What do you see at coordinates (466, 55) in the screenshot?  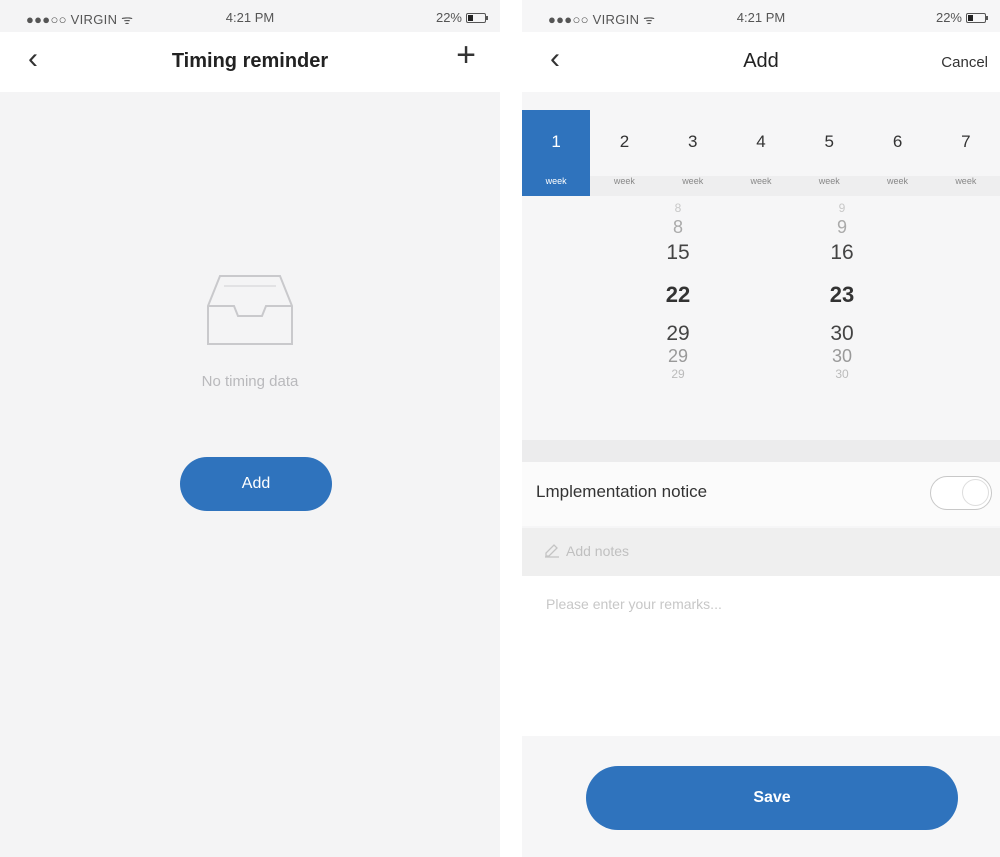 I see `add-plus-icon: +` at bounding box center [466, 55].